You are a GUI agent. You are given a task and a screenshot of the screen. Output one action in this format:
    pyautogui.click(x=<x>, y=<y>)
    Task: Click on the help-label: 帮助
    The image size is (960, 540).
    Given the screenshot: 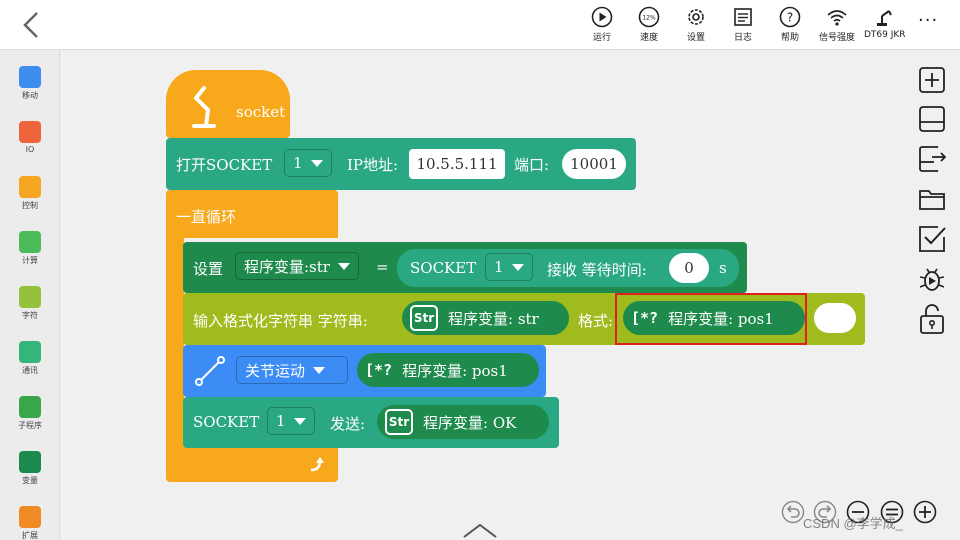 What is the action you would take?
    pyautogui.click(x=789, y=38)
    